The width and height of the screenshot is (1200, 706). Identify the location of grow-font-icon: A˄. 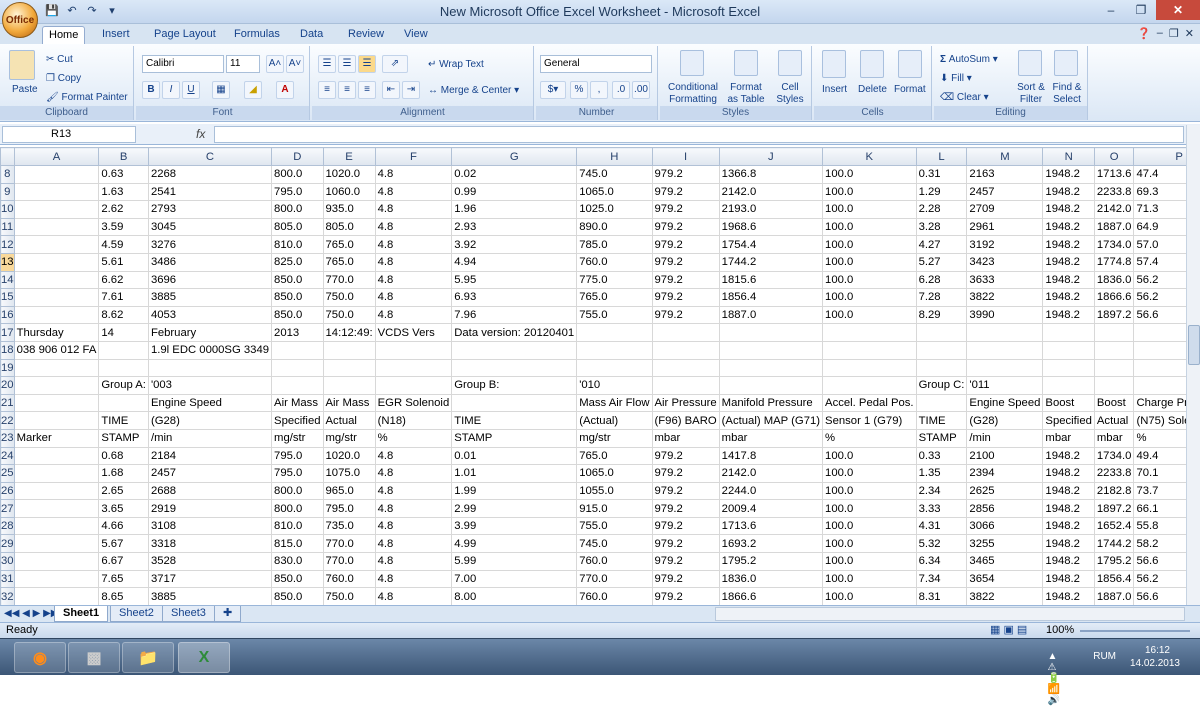
(275, 64).